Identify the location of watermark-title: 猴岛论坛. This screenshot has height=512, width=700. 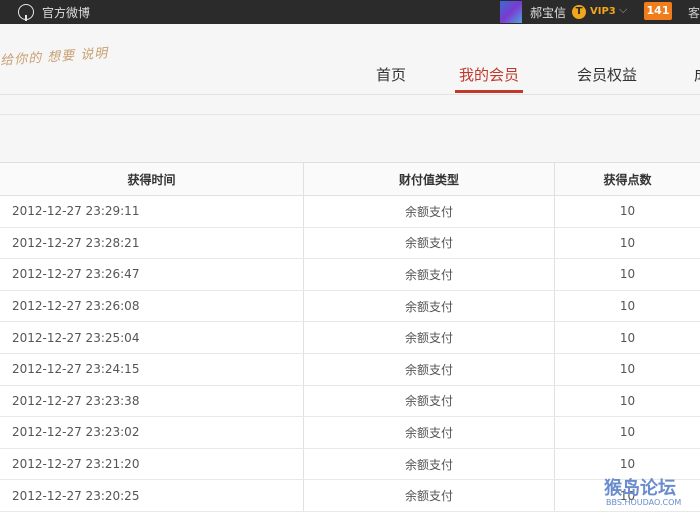
(640, 487).